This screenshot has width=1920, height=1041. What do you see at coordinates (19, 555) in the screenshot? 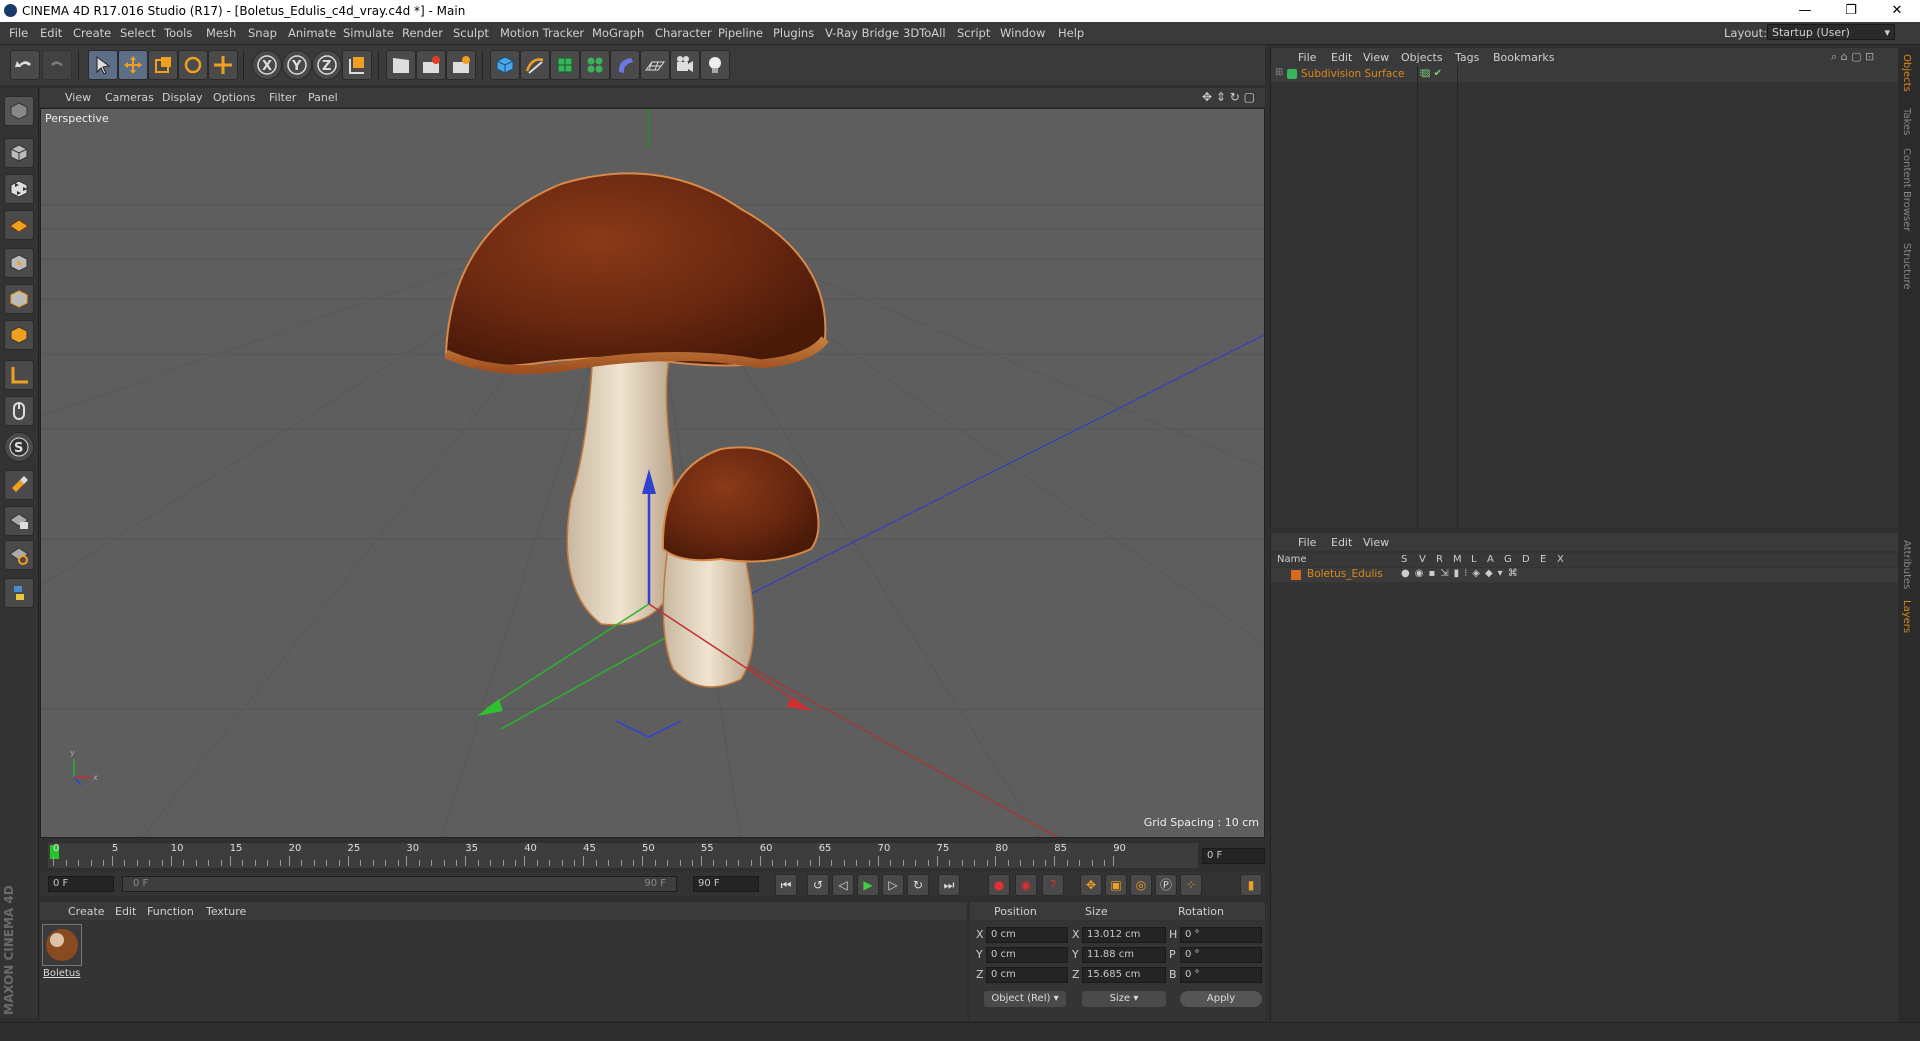
I see `workplane-dynamics-button` at bounding box center [19, 555].